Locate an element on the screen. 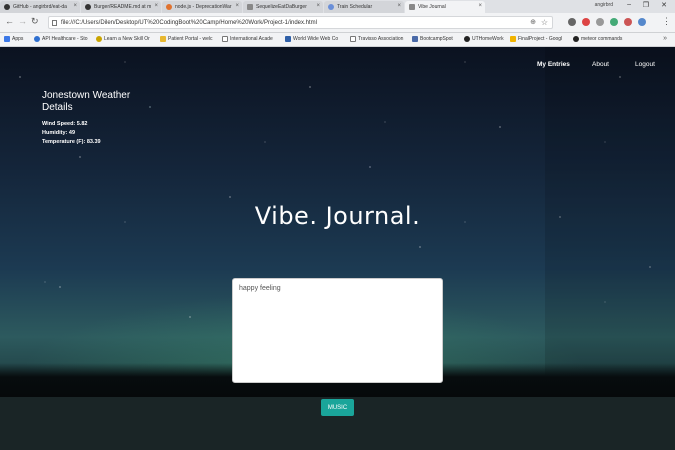  folder-icon is located at coordinates (163, 39).